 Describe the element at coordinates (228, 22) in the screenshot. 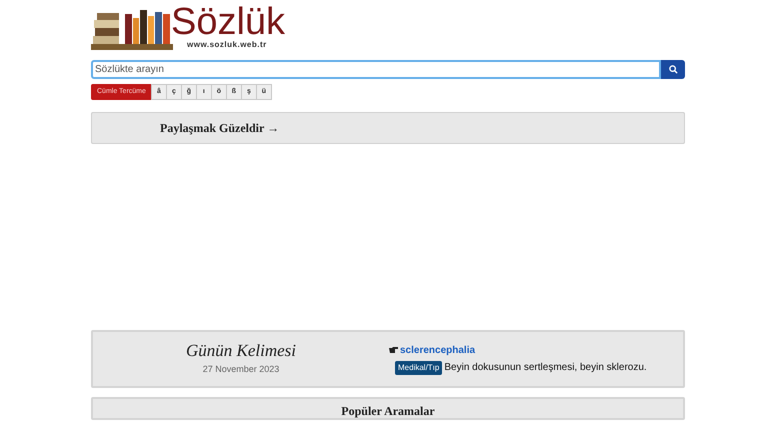

I see `logo-title: Sözlük` at that location.